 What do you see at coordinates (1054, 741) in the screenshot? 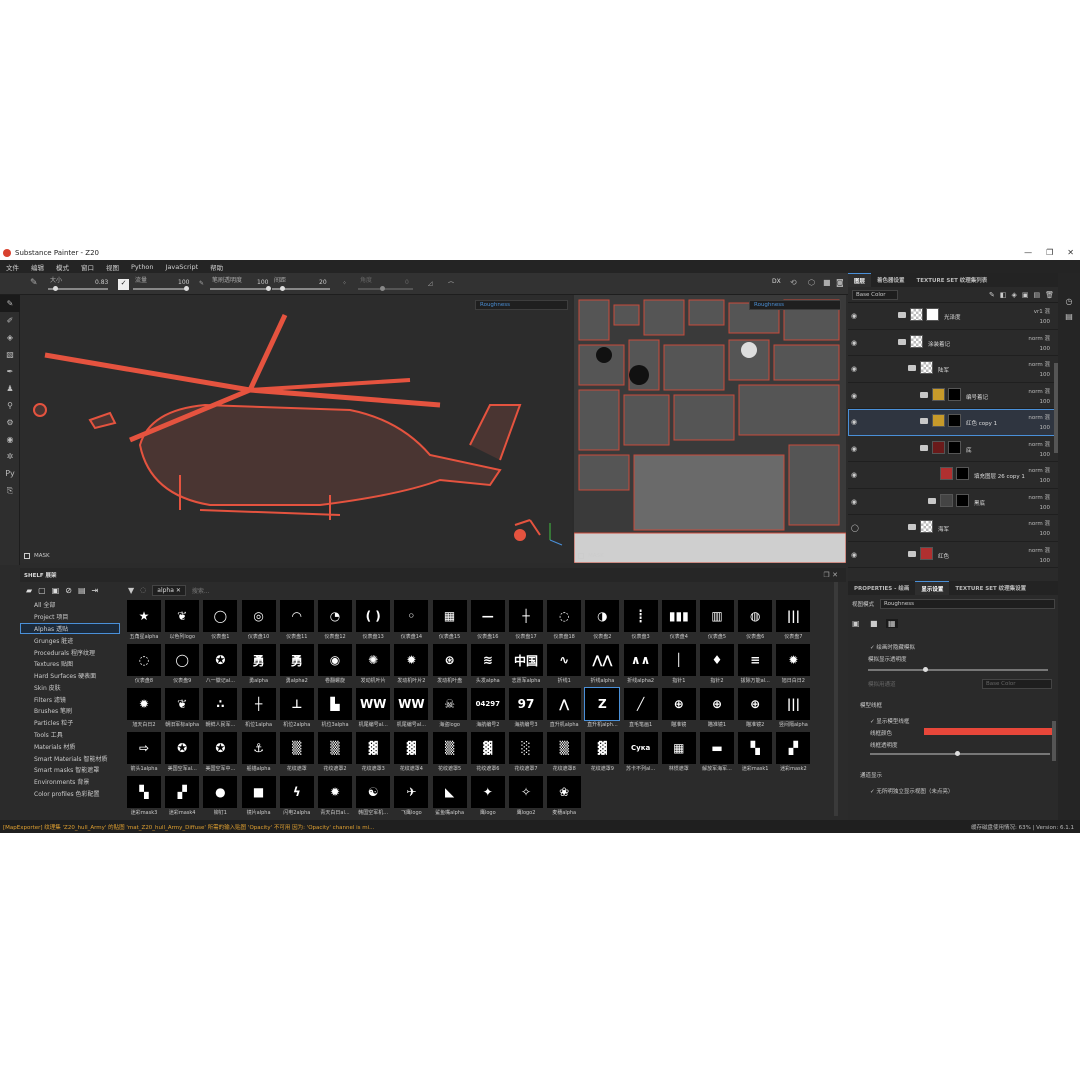
I see `properties-scrollbar` at bounding box center [1054, 741].